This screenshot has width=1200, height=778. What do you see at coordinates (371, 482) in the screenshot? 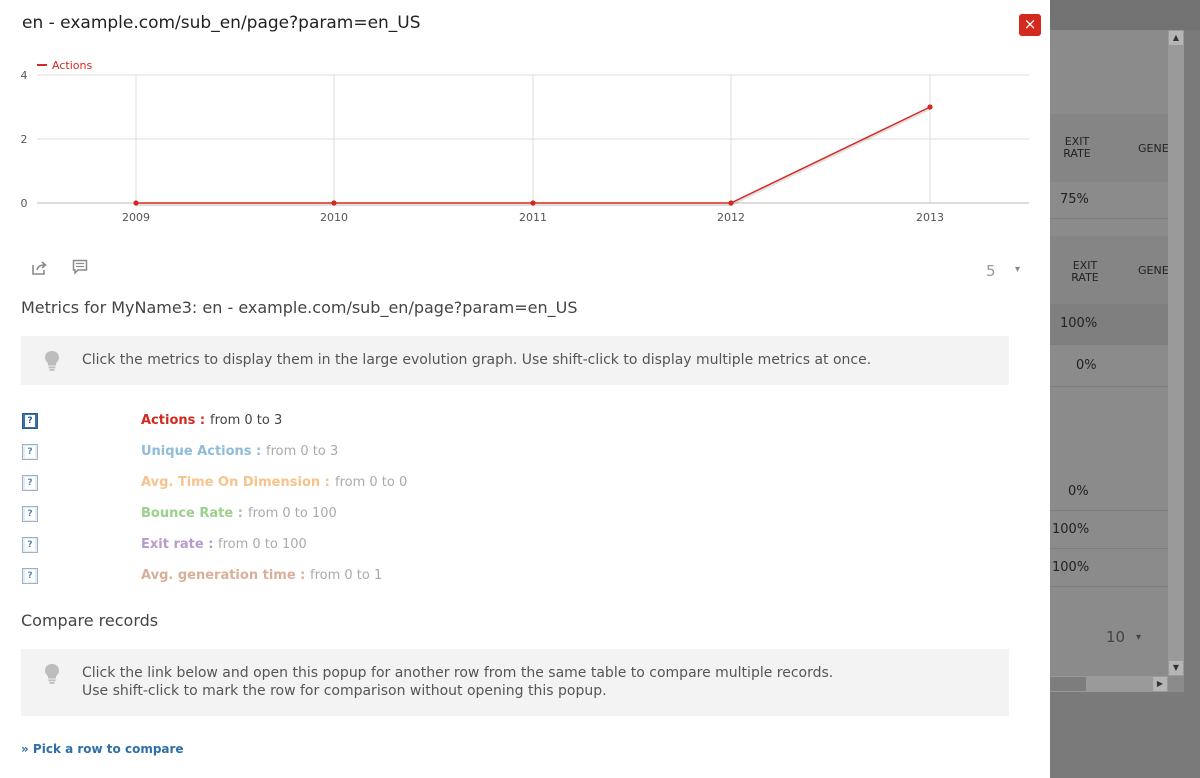
I see `metric-range: from 0 to 0` at bounding box center [371, 482].